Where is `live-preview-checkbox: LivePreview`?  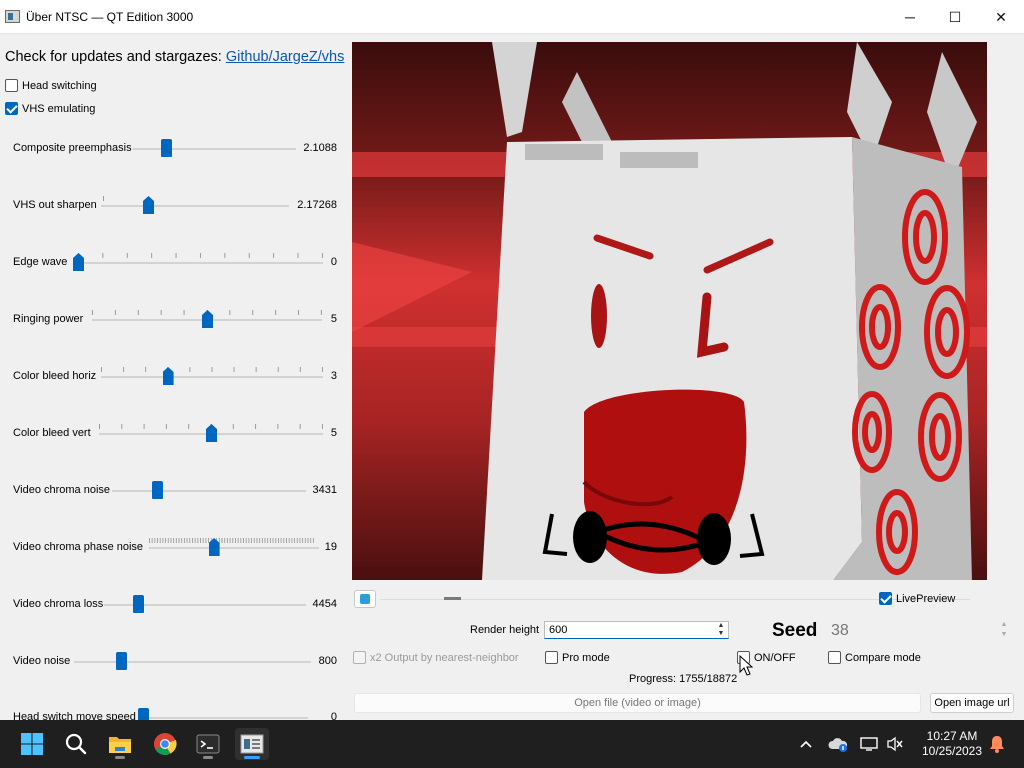
live-preview-checkbox: LivePreview is located at coordinates (917, 598).